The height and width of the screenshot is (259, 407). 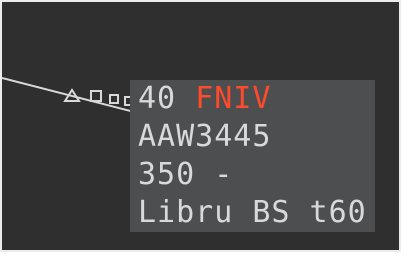 What do you see at coordinates (204, 137) in the screenshot?
I see `callsign: AAW3445` at bounding box center [204, 137].